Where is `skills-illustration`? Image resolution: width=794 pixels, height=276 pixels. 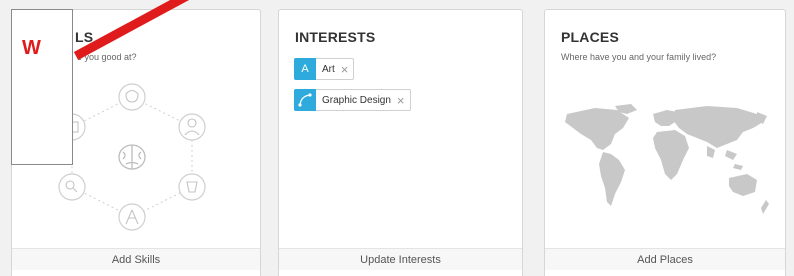
skills-illustration is located at coordinates (132, 157).